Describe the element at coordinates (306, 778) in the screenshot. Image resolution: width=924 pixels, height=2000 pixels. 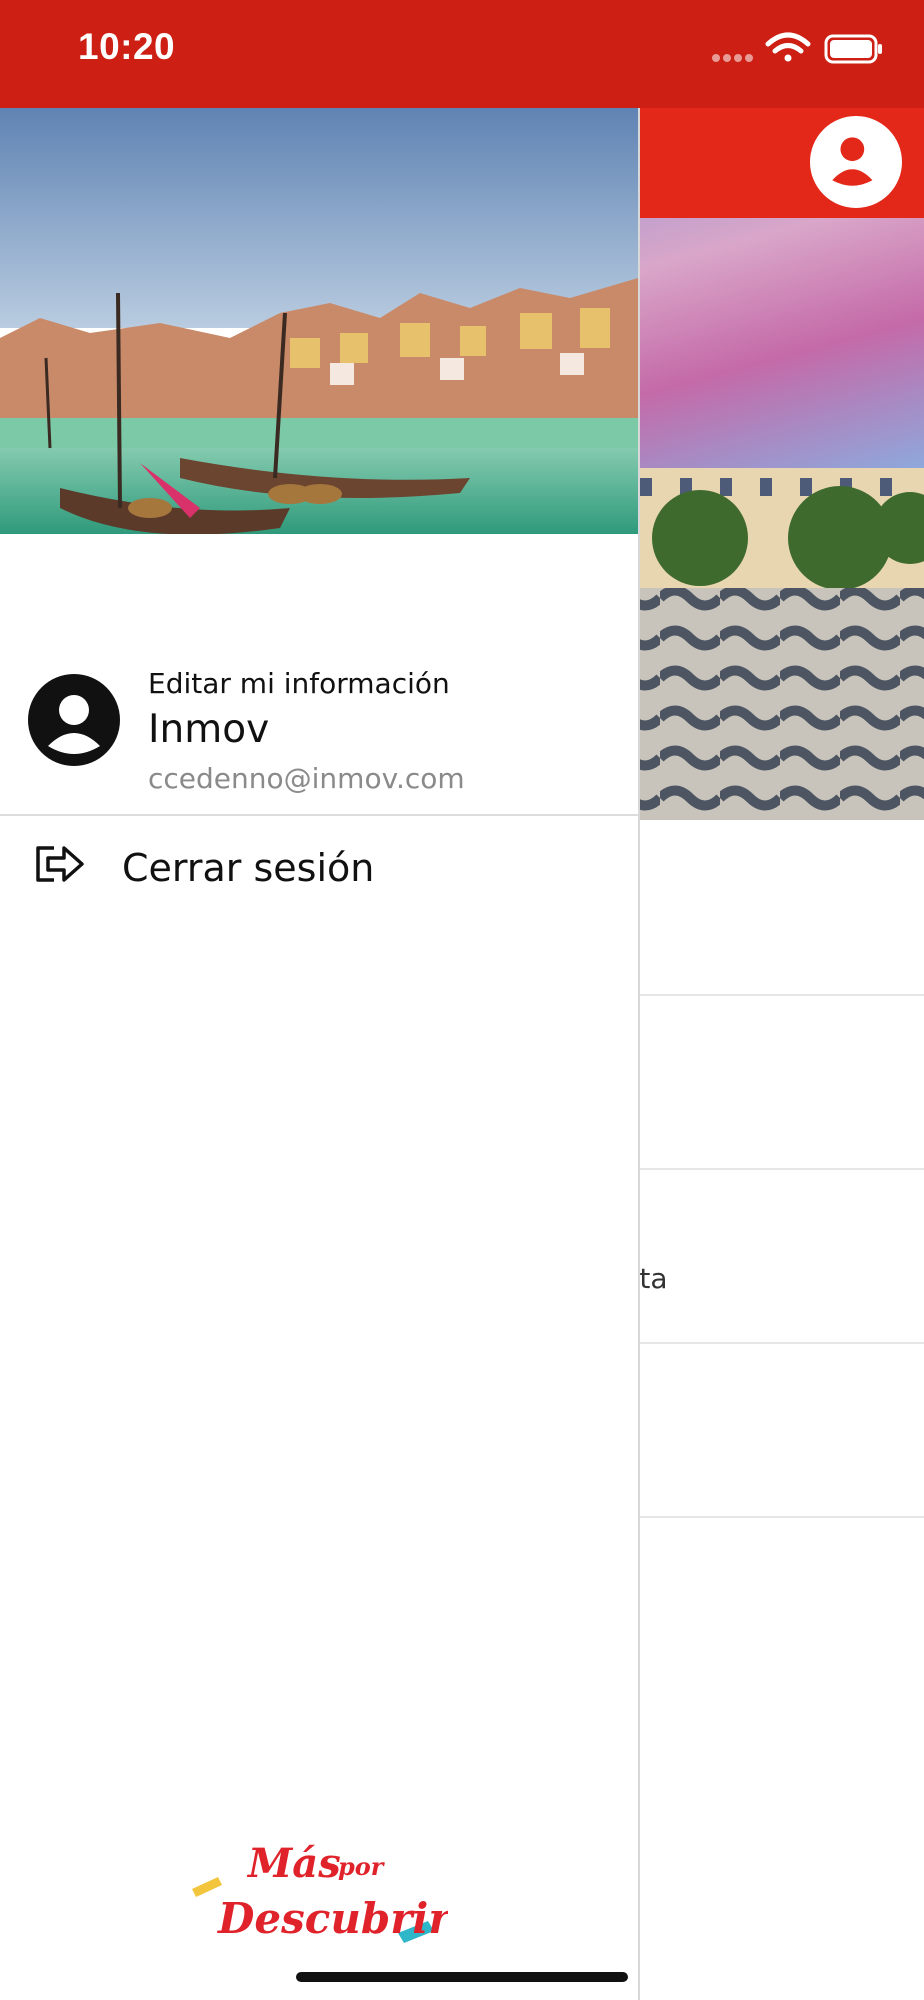
I see `user-email: ccedenno@inmov.com` at that location.